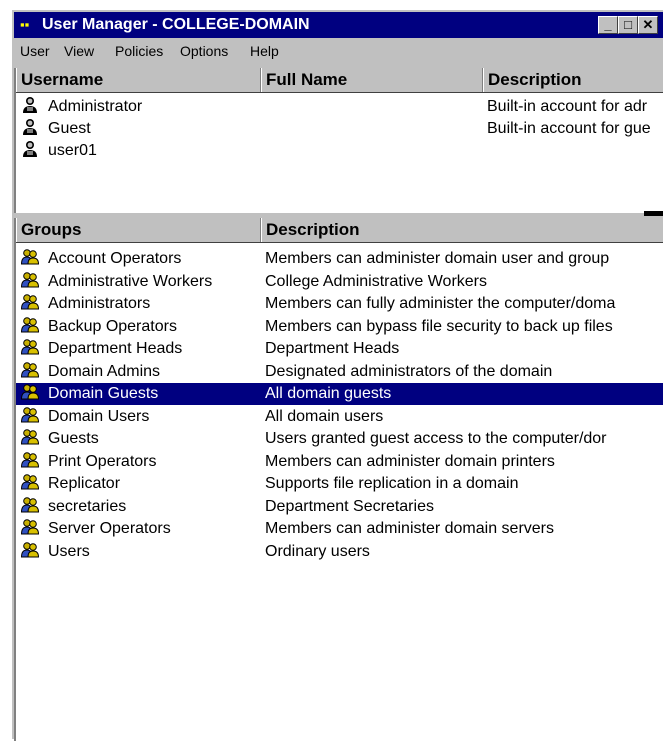  Describe the element at coordinates (567, 106) in the screenshot. I see `user-description: Built-in account for adr` at that location.